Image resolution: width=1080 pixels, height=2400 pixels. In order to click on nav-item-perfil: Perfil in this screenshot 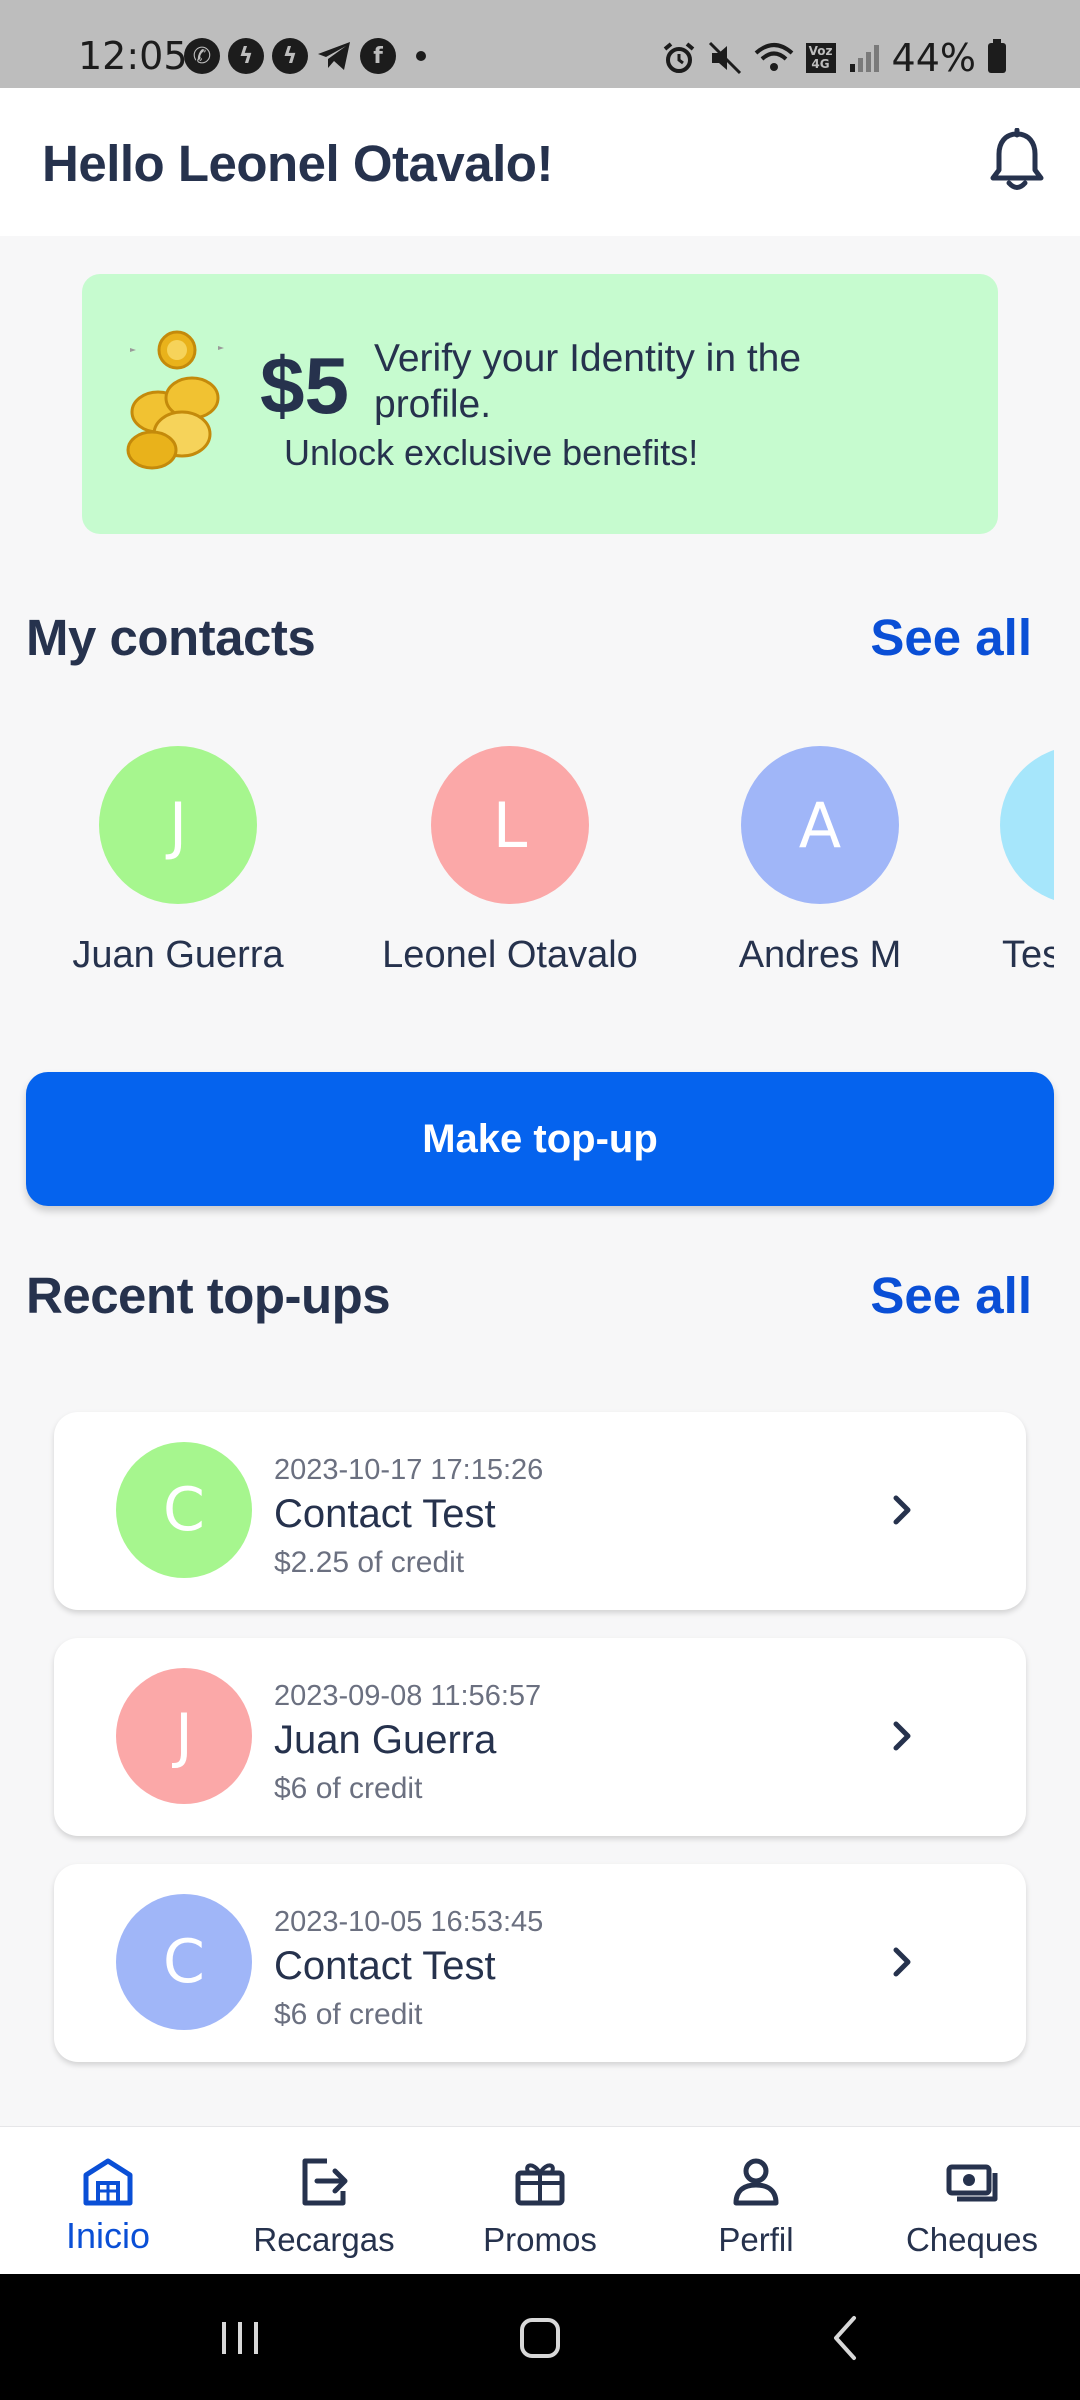, I will do `click(756, 2201)`.